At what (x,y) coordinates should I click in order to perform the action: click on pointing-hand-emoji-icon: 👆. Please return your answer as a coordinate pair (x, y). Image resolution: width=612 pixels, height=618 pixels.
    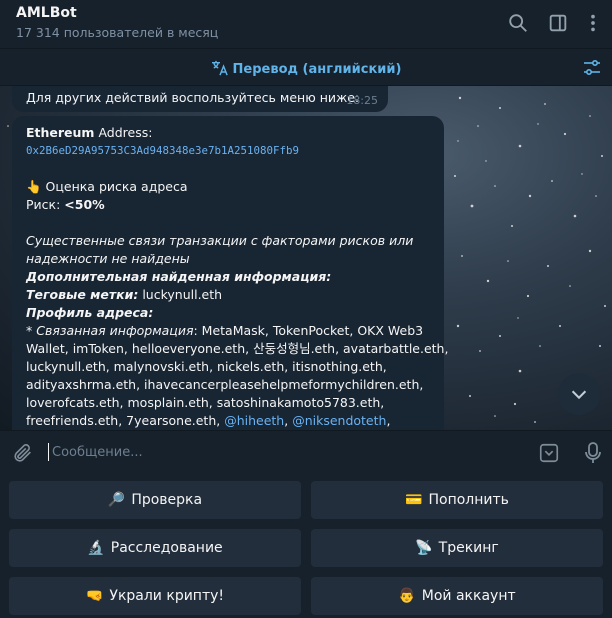
    Looking at the image, I should click on (34, 186).